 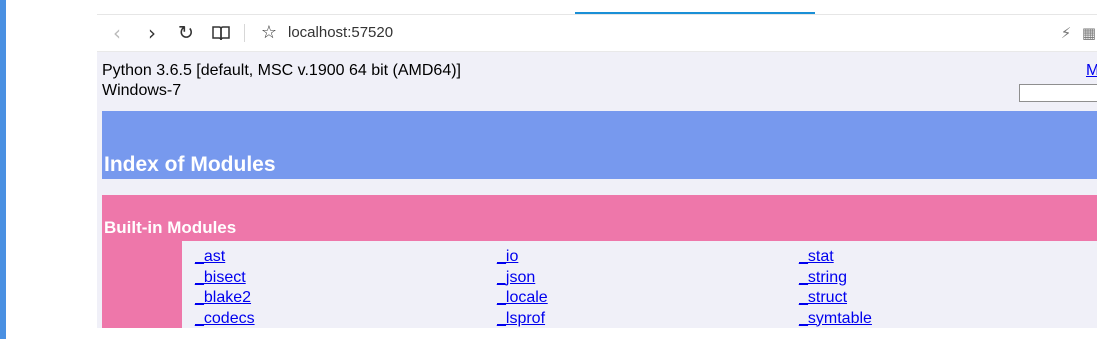 I want to click on module-link: _symtable, so click(x=944, y=319).